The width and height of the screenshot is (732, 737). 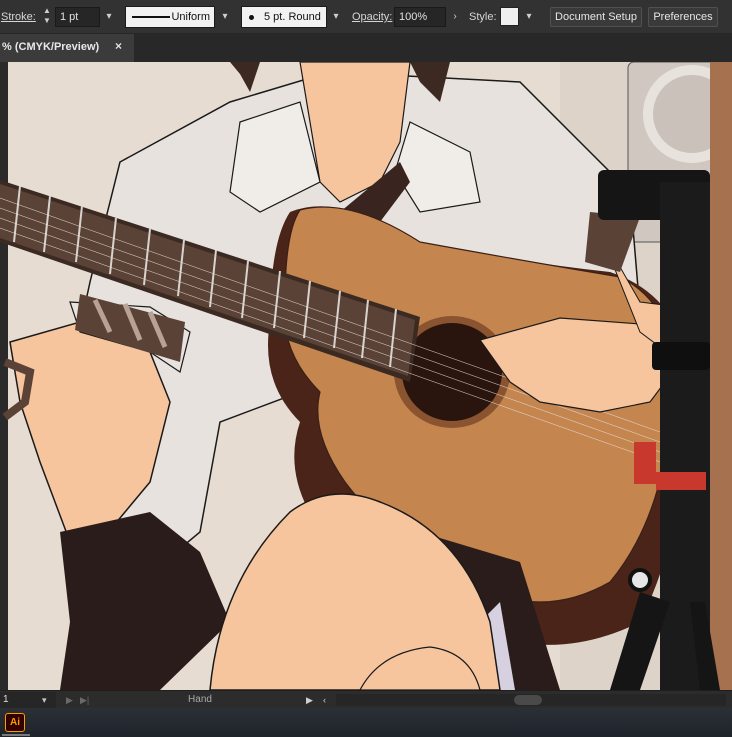 I want to click on stroke-label: Stroke:, so click(x=18, y=17).